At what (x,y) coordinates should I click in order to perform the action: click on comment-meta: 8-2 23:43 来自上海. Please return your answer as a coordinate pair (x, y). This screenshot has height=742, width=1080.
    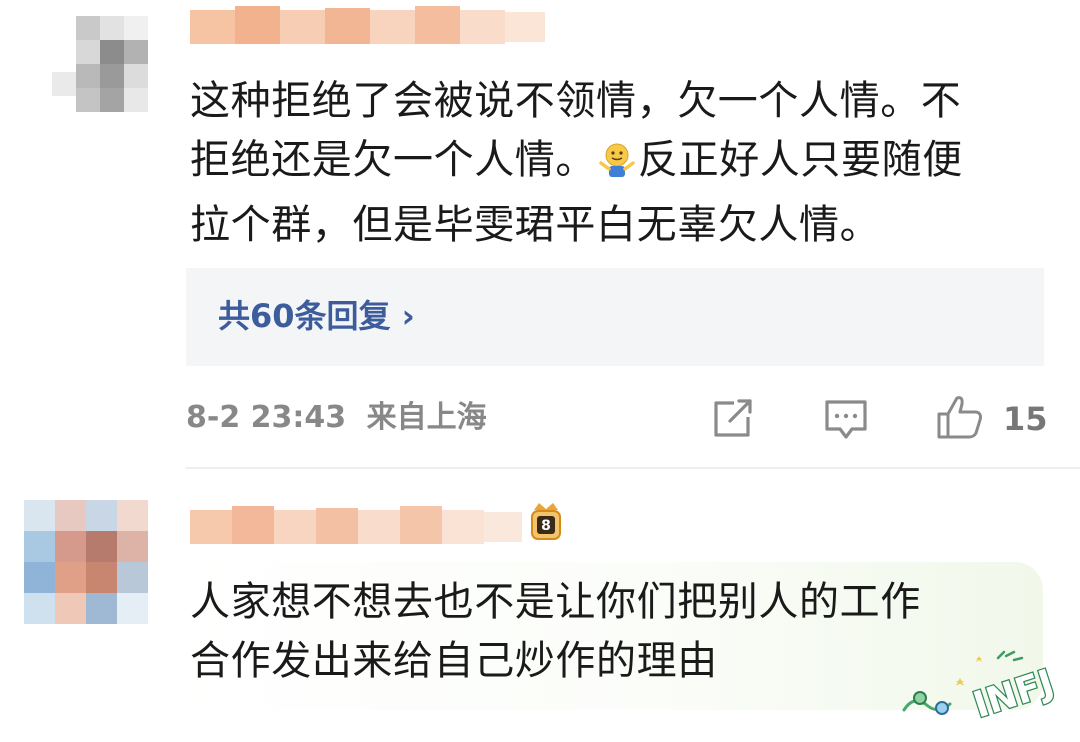
    Looking at the image, I should click on (336, 418).